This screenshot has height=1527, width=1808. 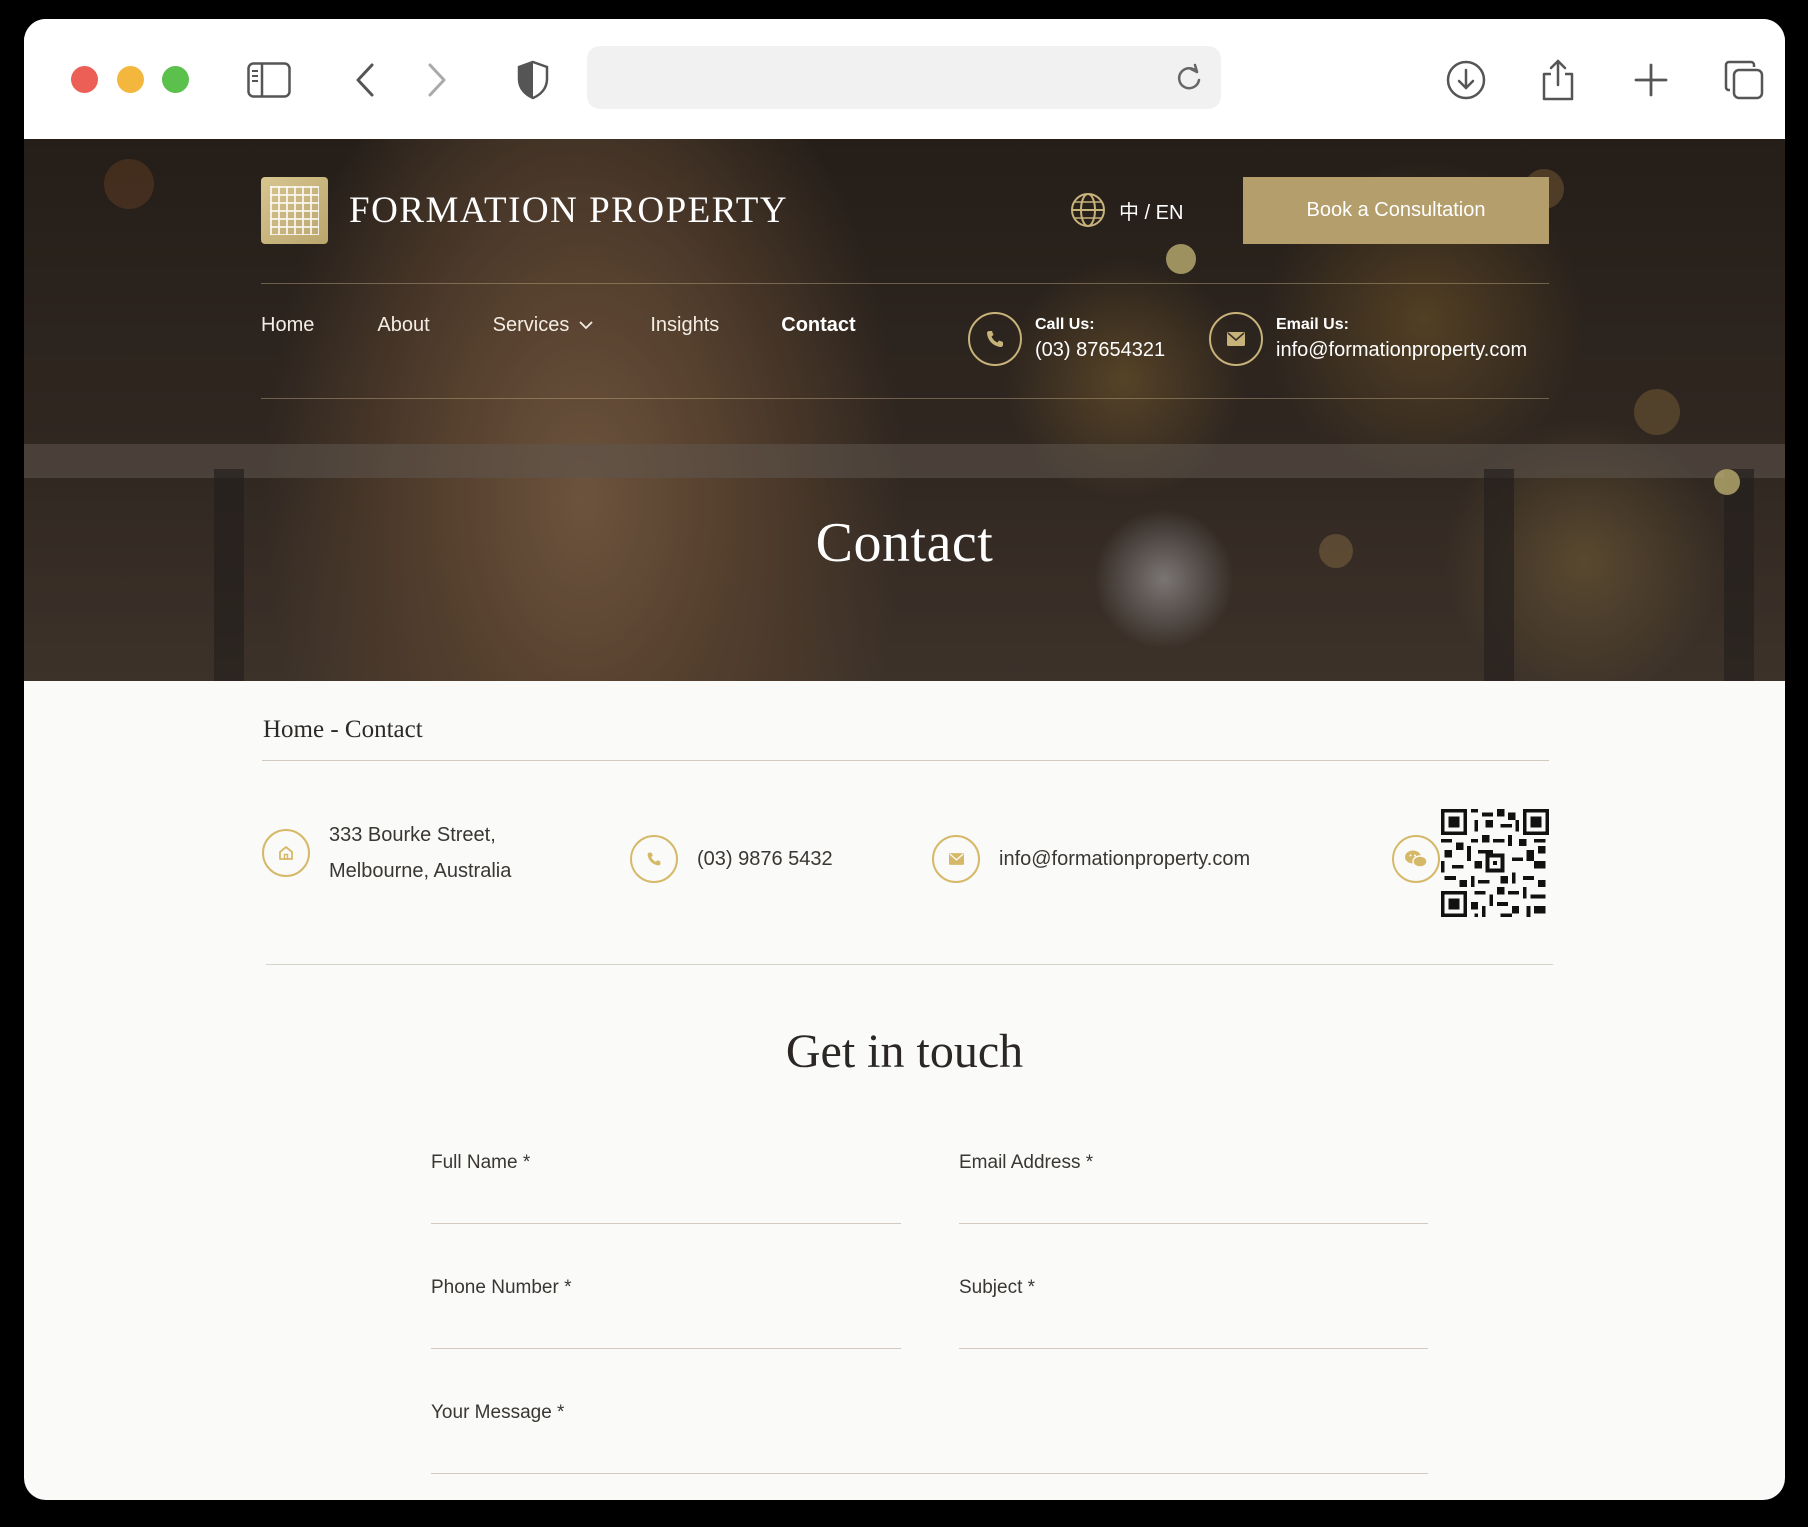 I want to click on email-address: info@formationproperty.com, so click(x=1402, y=350).